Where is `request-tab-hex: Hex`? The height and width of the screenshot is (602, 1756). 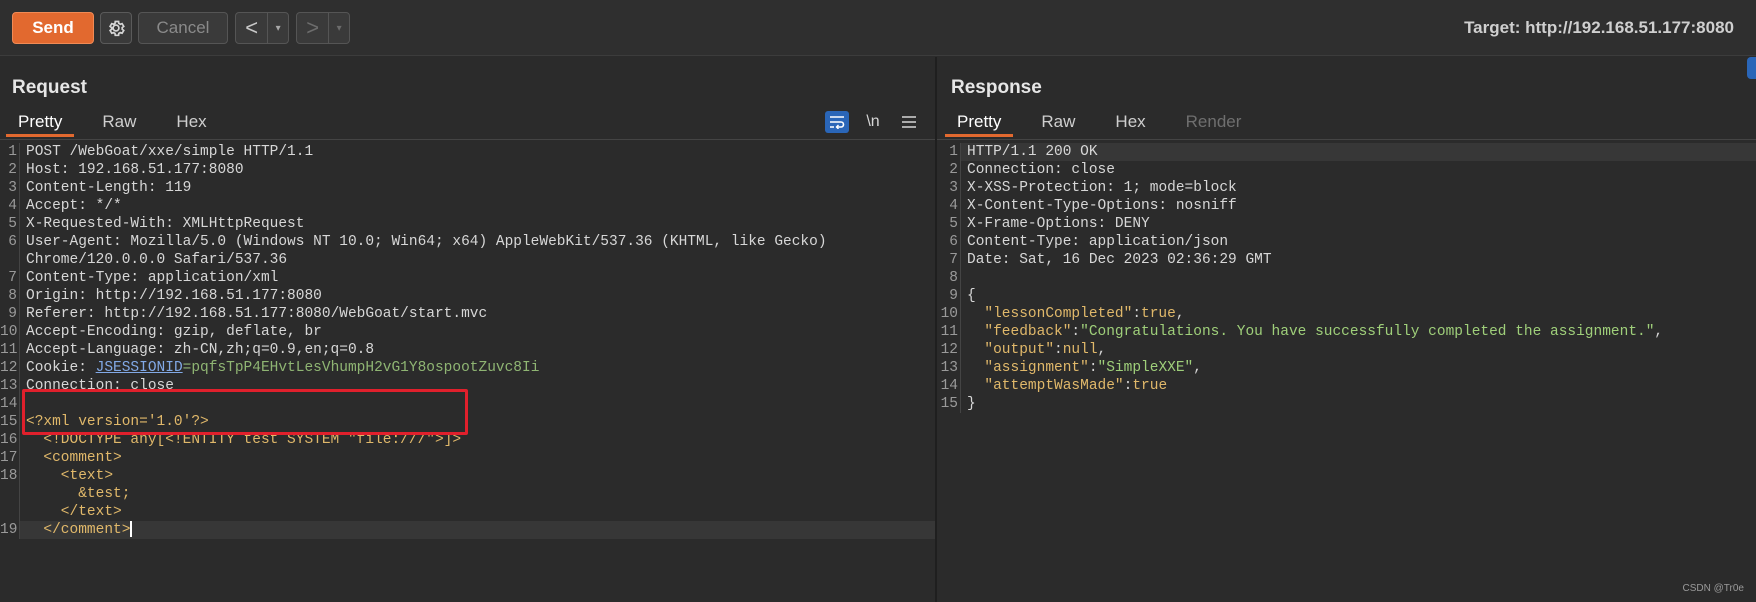
request-tab-hex: Hex is located at coordinates (191, 123).